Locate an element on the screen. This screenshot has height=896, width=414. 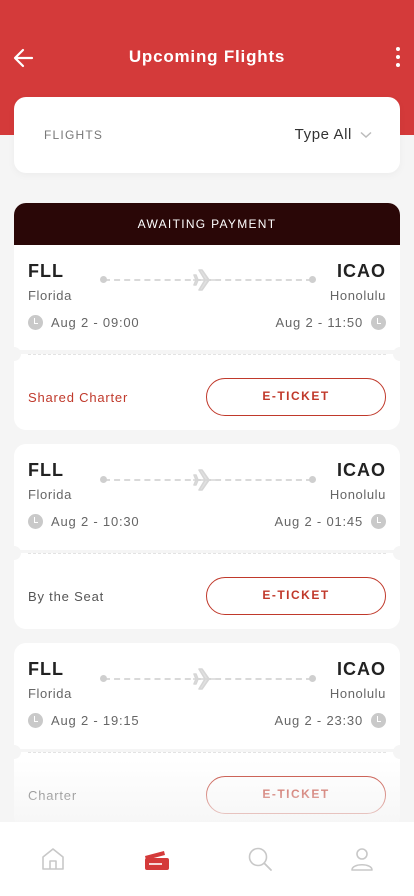
arrival-time-text: Aug 2 - 11:50 is located at coordinates (319, 322).